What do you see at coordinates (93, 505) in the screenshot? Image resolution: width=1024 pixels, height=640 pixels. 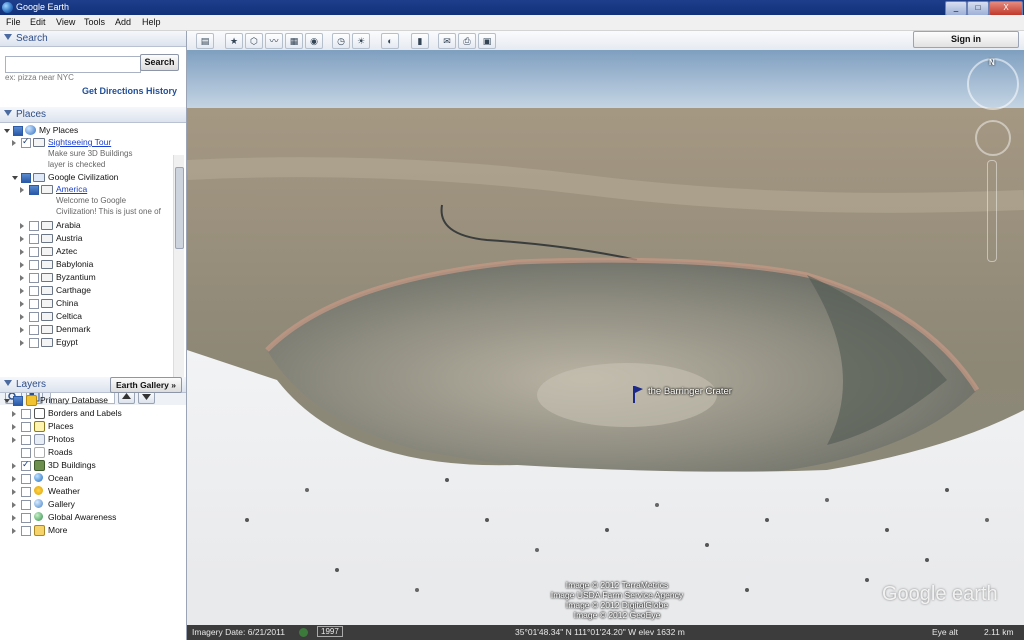 I see `layer-item-gallery: Gallery` at bounding box center [93, 505].